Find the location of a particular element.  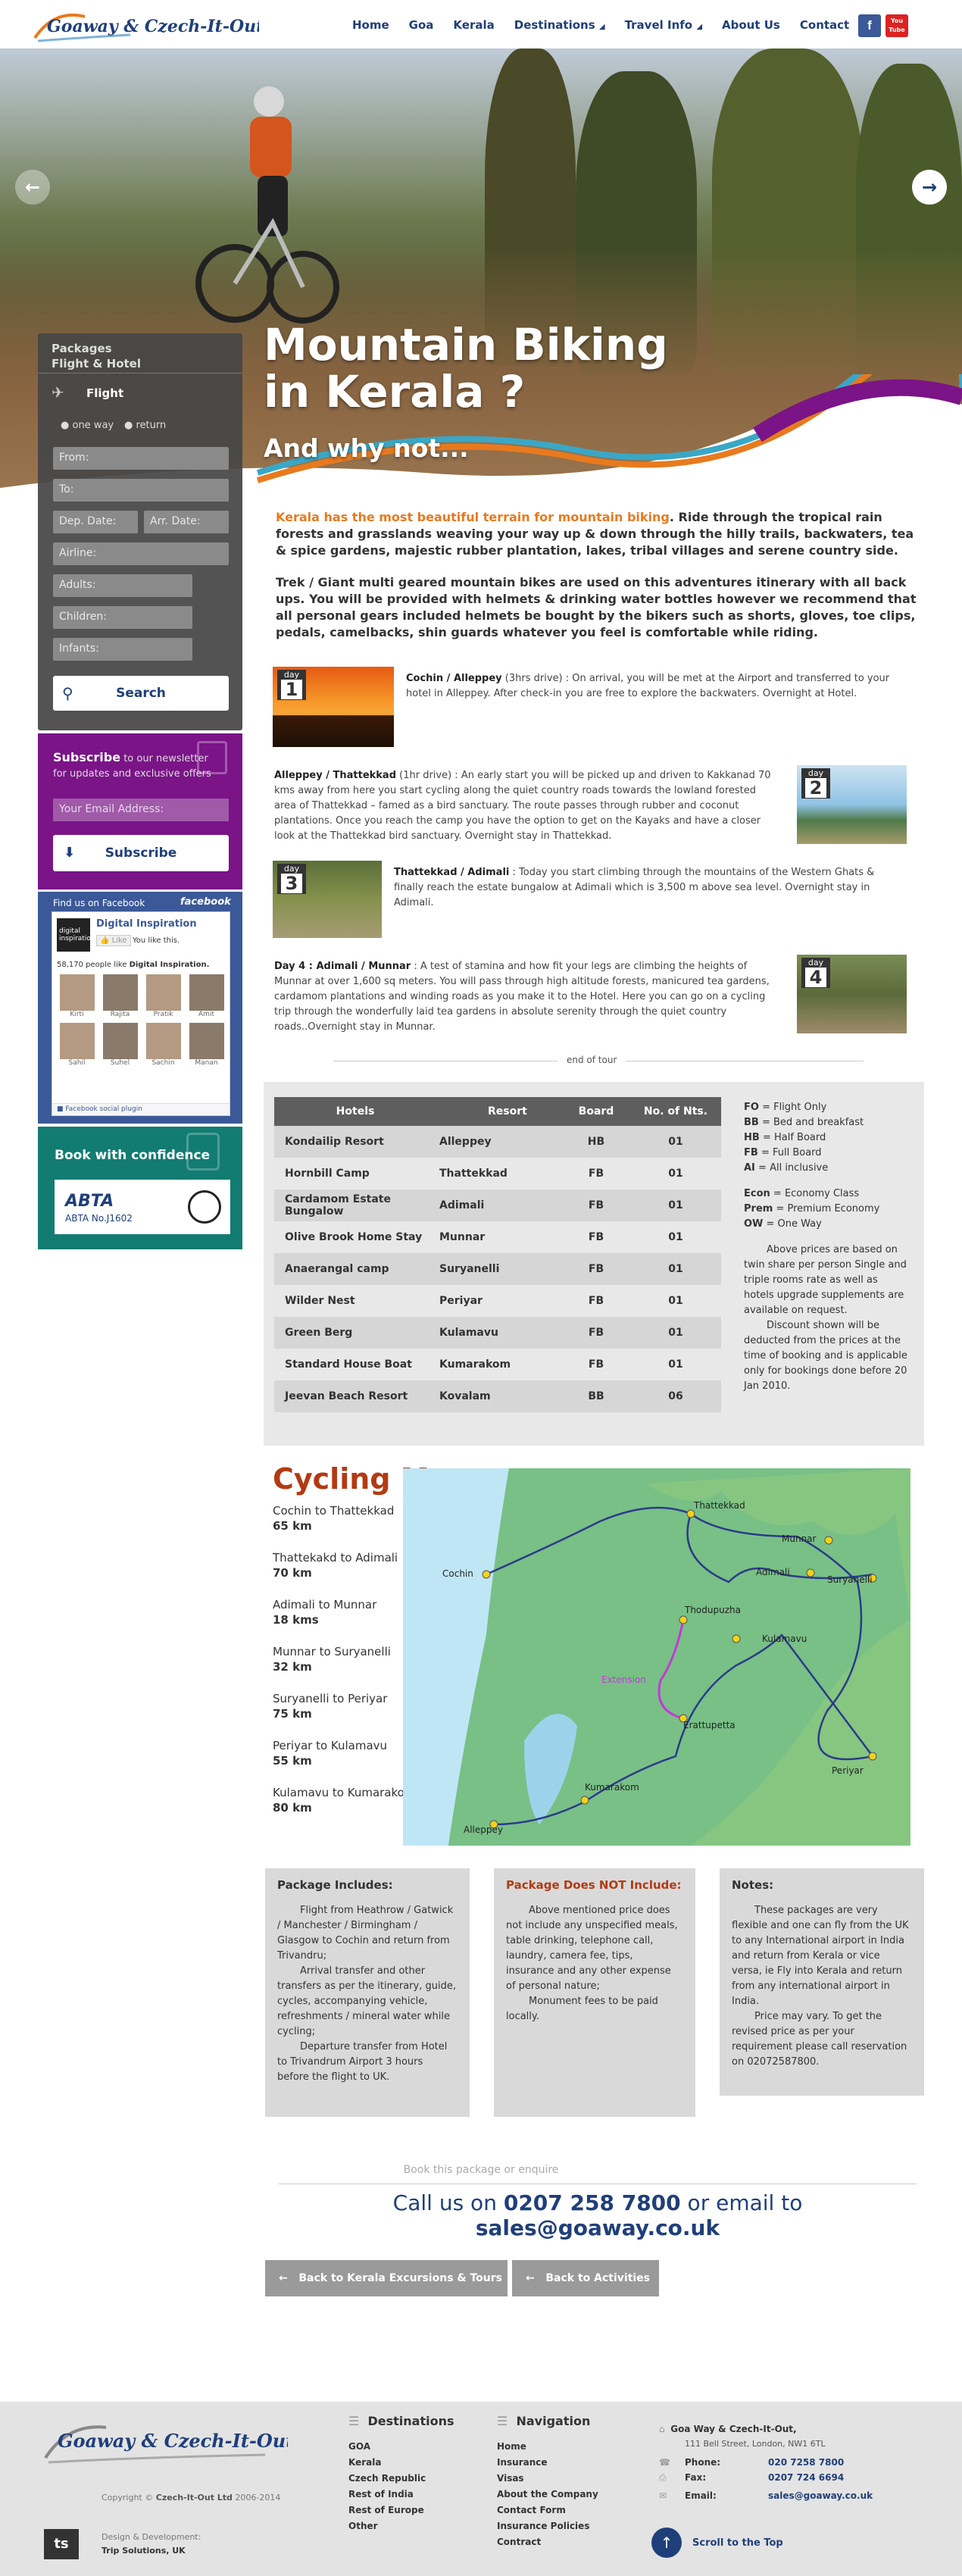

site-logo: Goaway & Czech-It-Out is located at coordinates (148, 26).